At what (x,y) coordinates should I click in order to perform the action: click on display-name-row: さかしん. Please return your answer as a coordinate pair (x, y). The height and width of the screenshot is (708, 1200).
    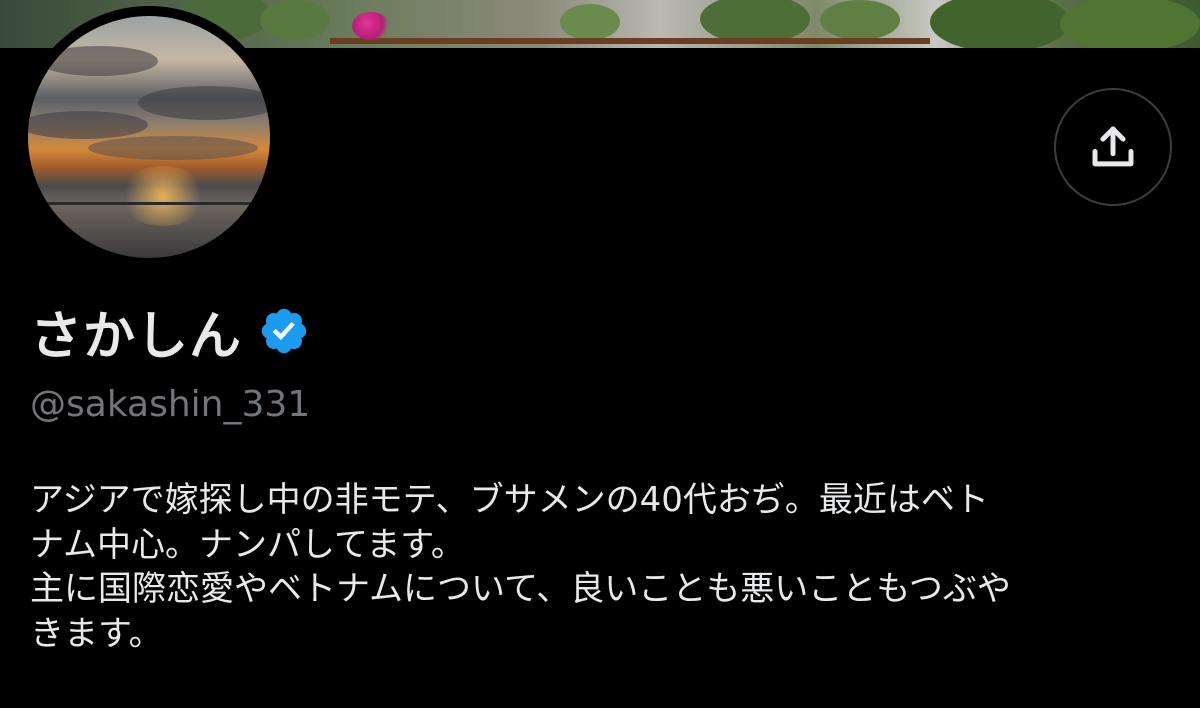
    Looking at the image, I should click on (170, 331).